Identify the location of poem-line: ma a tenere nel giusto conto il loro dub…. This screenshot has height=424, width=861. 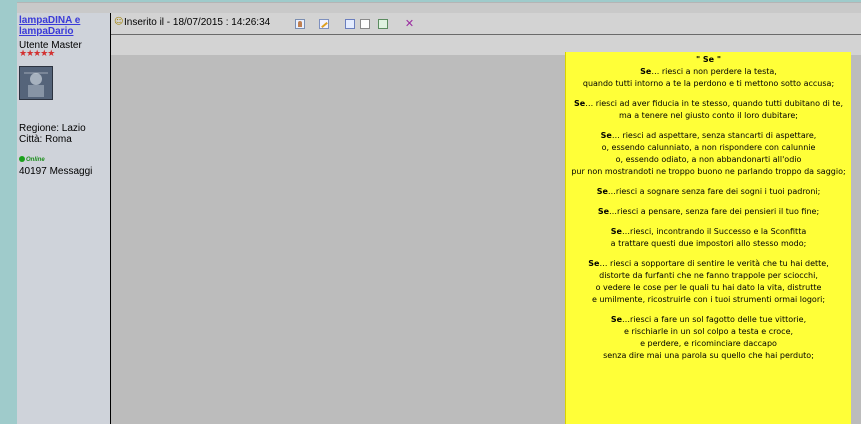
(708, 116).